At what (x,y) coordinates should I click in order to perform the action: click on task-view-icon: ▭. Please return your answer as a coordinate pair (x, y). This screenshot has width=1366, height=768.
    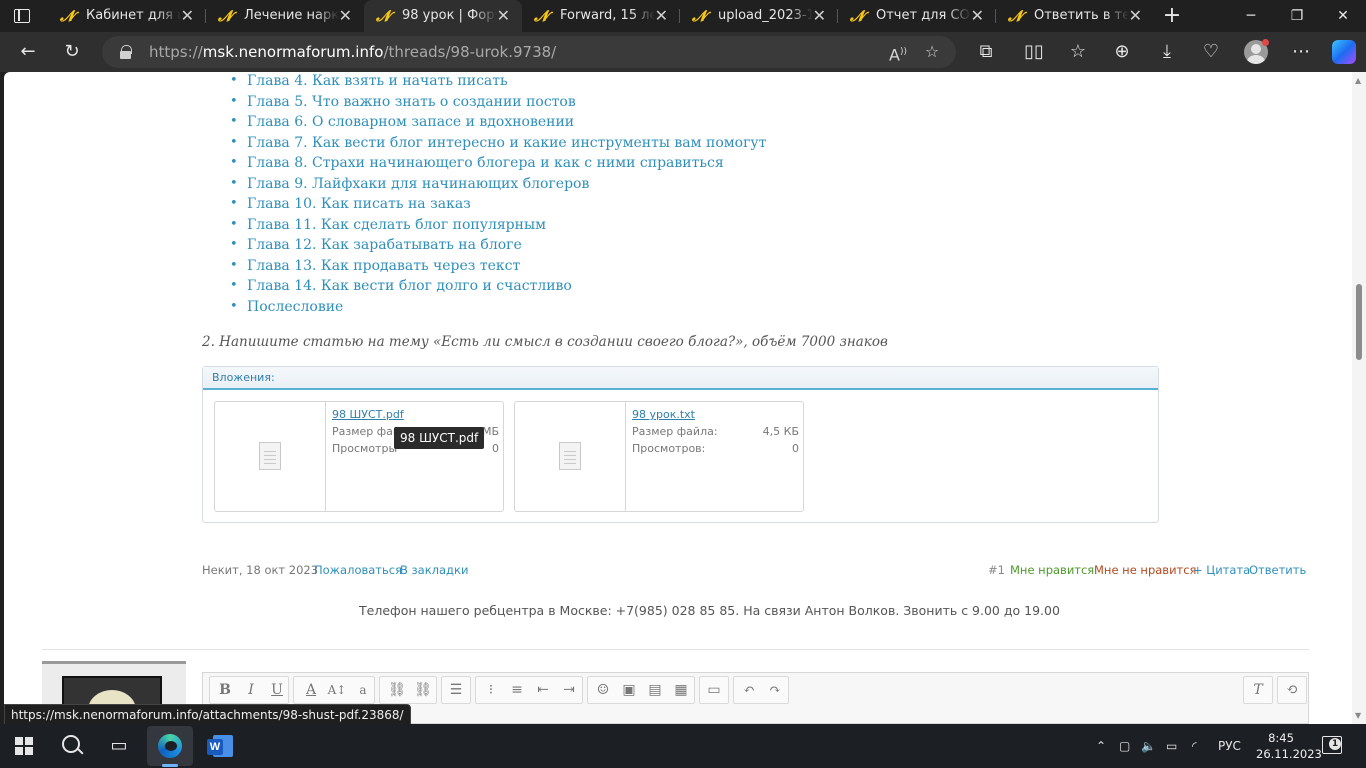
    Looking at the image, I should click on (119, 746).